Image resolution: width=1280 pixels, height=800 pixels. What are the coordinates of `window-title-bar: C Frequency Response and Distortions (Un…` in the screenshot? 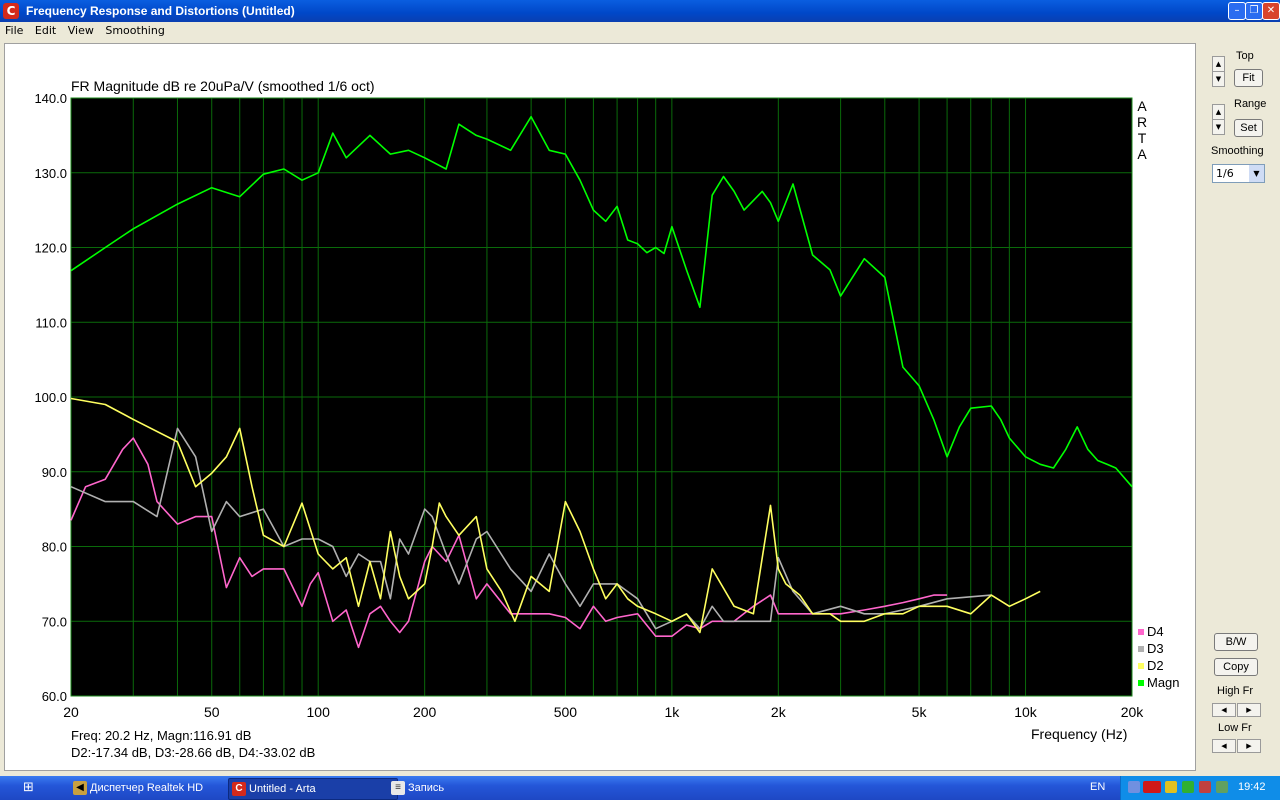 It's located at (640, 11).